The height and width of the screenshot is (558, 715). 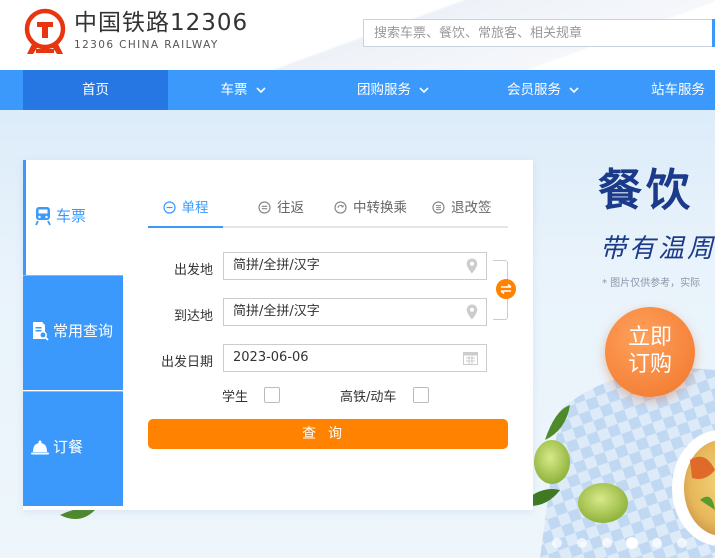 I want to click on list-circle-icon, so click(x=438, y=207).